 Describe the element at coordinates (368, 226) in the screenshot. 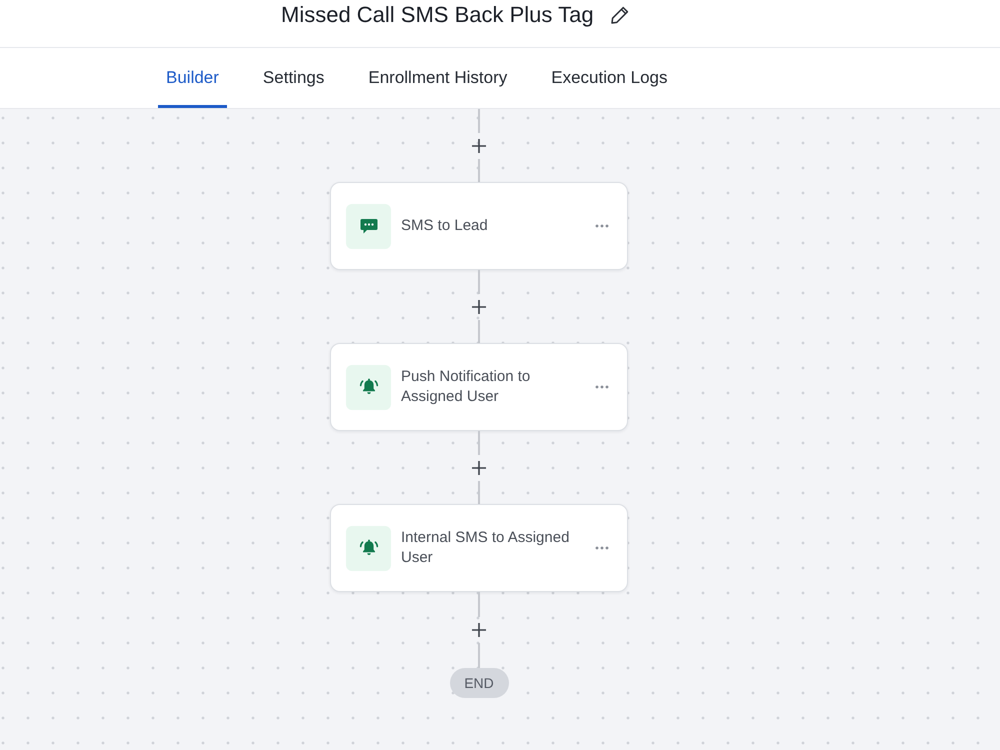

I see `chat-bubble-icon` at that location.